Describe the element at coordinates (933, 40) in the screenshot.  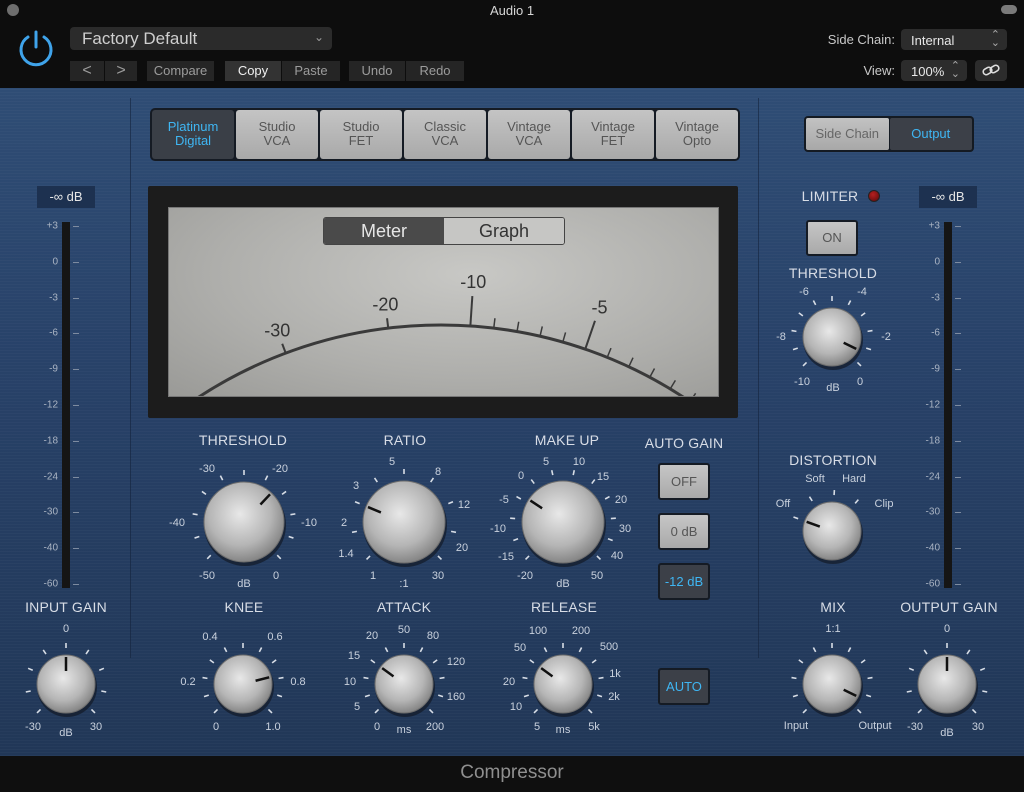
I see `side-chain-value: Internal` at that location.